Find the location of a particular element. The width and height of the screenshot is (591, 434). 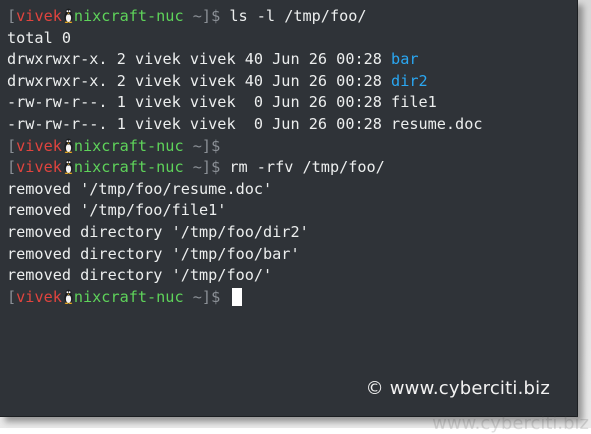

watermark-reflection: www.cyberciti.biz is located at coordinates (510, 423).